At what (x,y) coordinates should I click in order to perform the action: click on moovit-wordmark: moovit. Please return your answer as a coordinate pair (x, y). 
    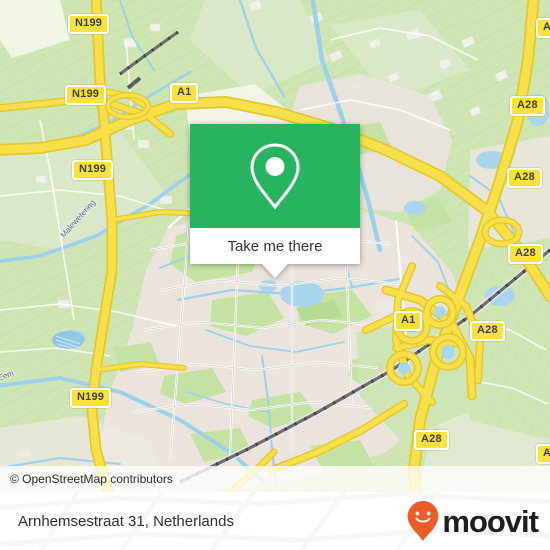
    Looking at the image, I should click on (490, 521).